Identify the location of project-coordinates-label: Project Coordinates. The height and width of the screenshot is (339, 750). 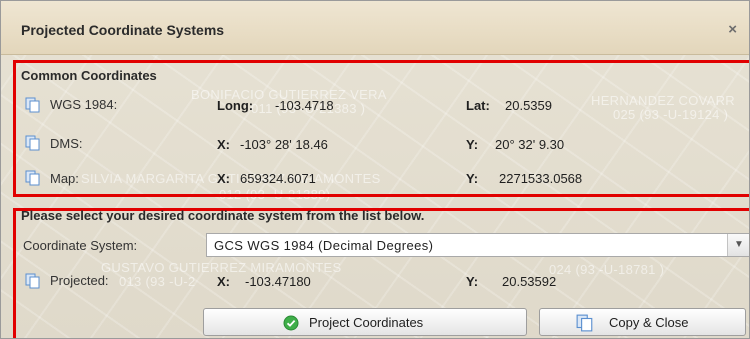
(366, 322).